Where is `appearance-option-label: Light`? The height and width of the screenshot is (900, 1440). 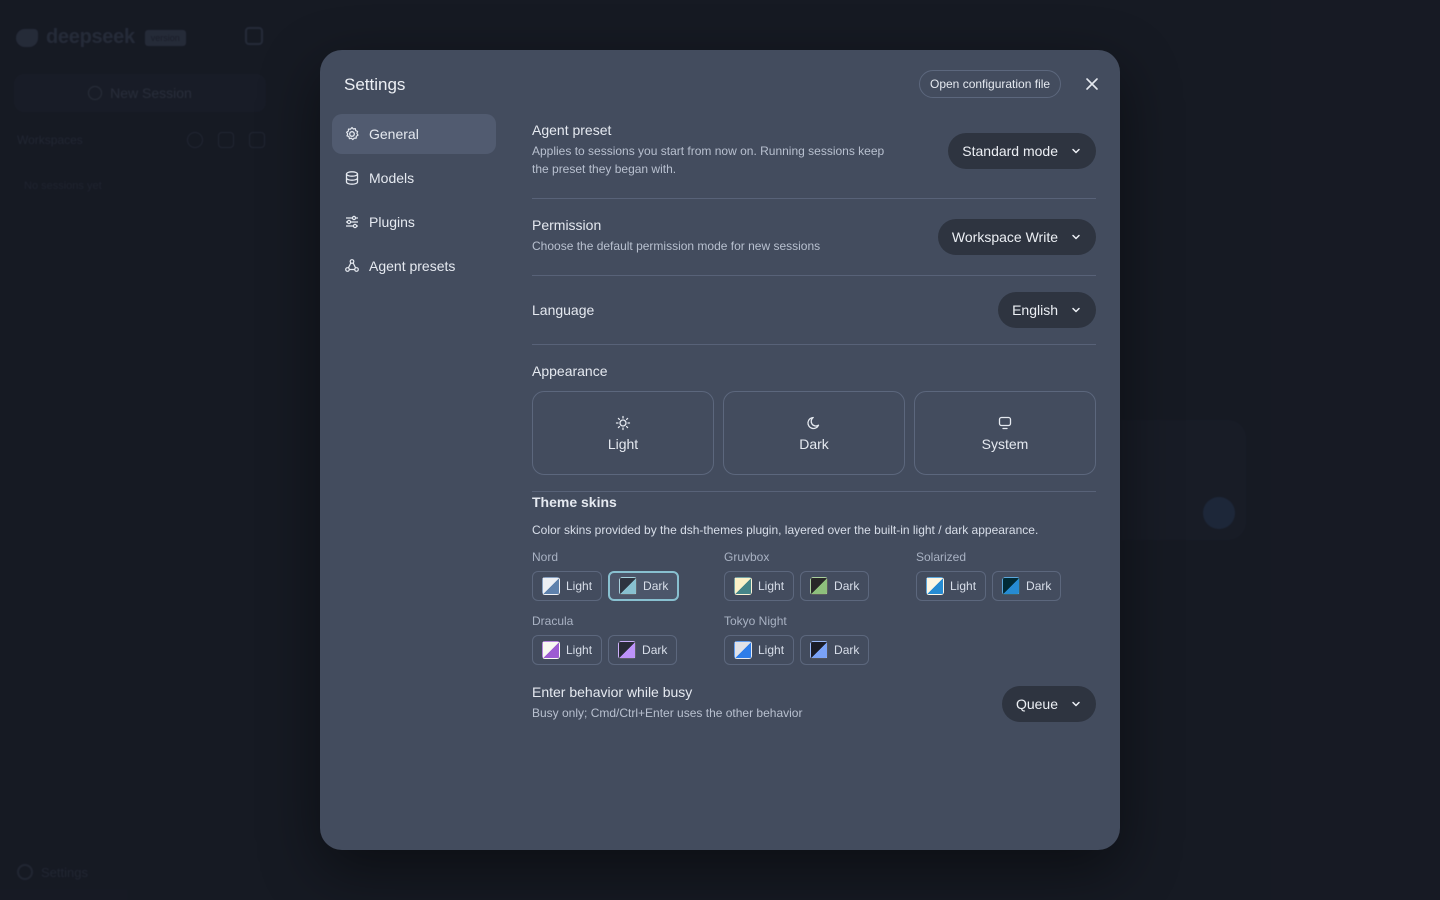
appearance-option-label: Light is located at coordinates (623, 443).